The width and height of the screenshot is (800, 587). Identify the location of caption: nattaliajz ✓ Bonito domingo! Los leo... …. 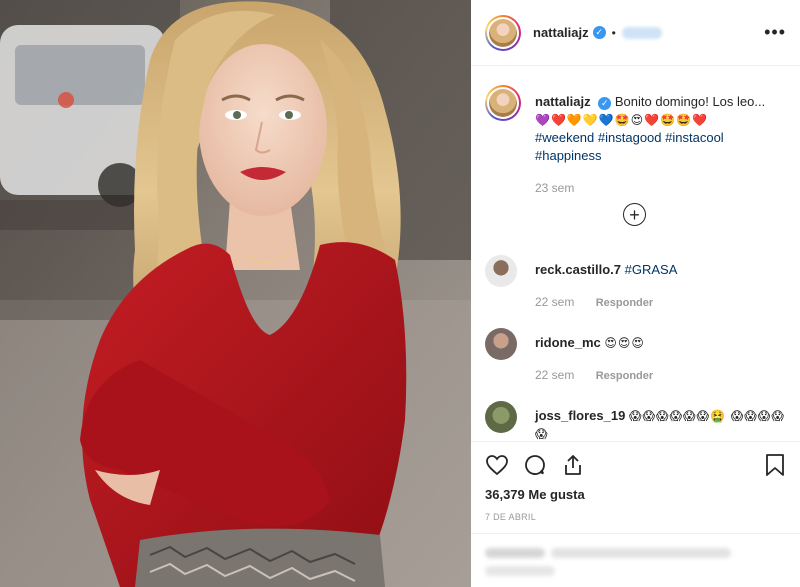
(635, 141).